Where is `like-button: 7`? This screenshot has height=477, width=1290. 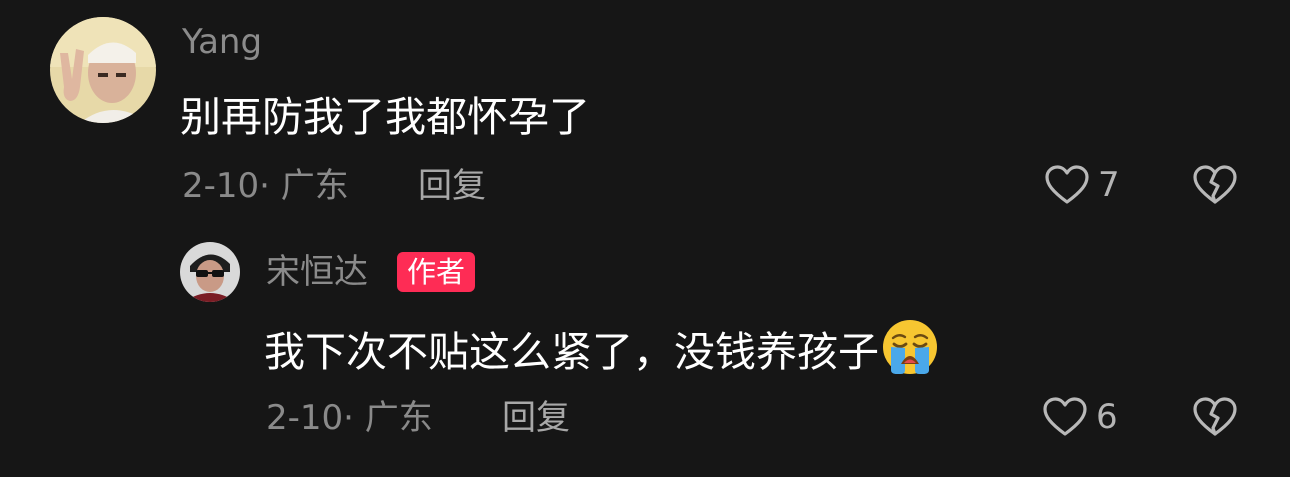
like-button: 7 is located at coordinates (1082, 185).